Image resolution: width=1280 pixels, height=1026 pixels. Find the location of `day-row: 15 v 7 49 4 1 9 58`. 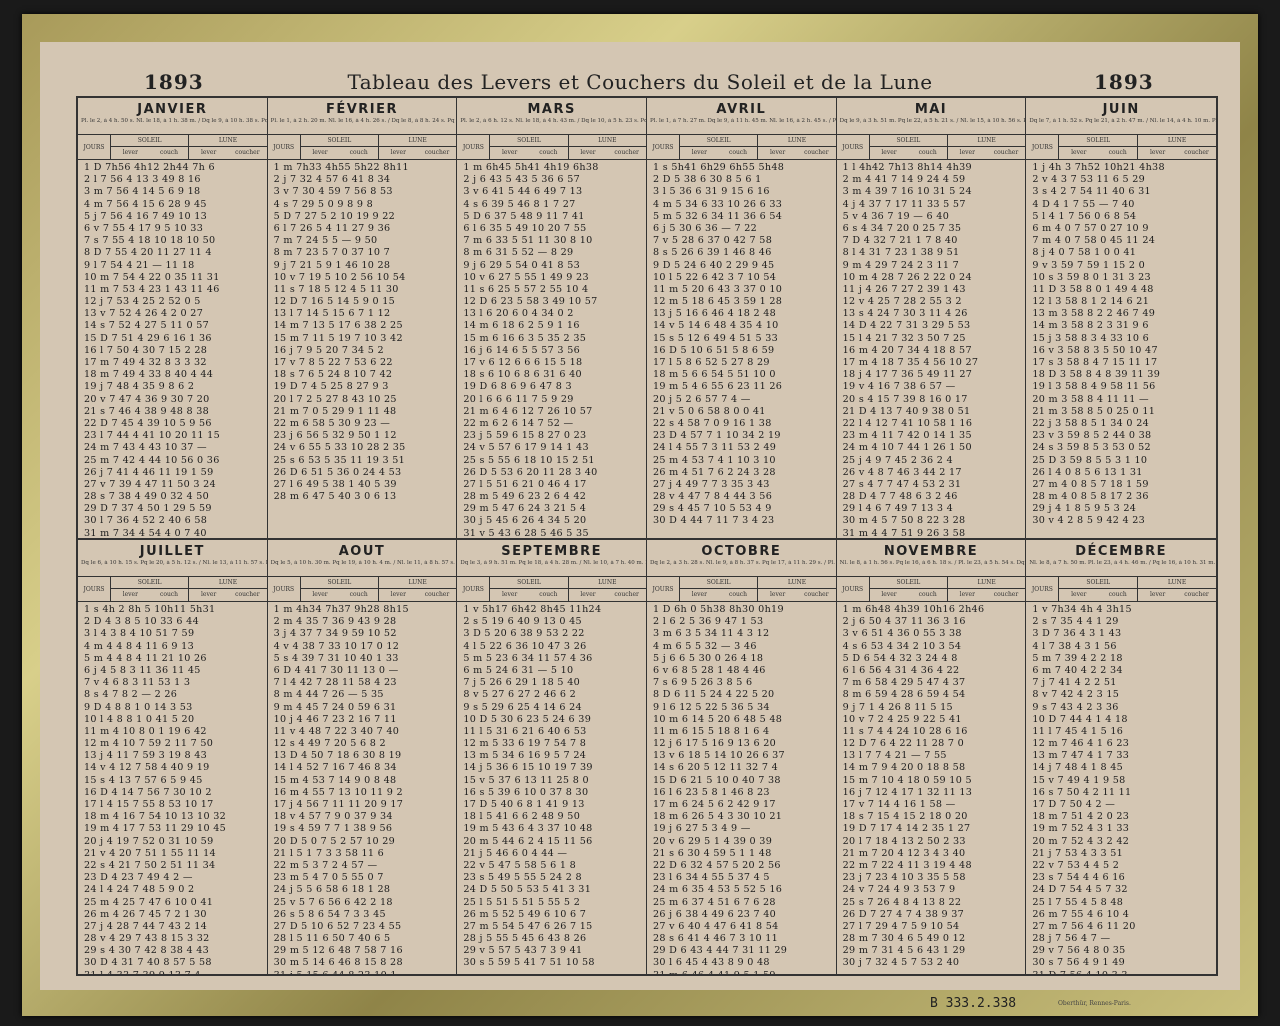

day-row: 15 v 7 49 4 1 9 58 is located at coordinates (1079, 780).